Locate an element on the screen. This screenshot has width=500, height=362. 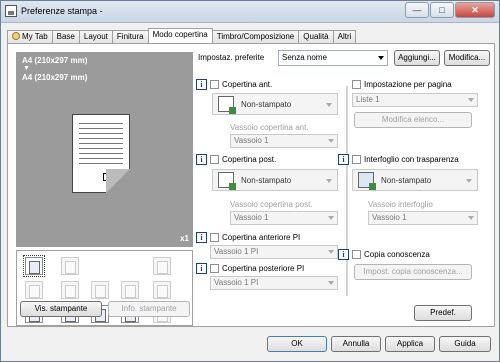
per-page-list-select: Liste 1 is located at coordinates (415, 100).